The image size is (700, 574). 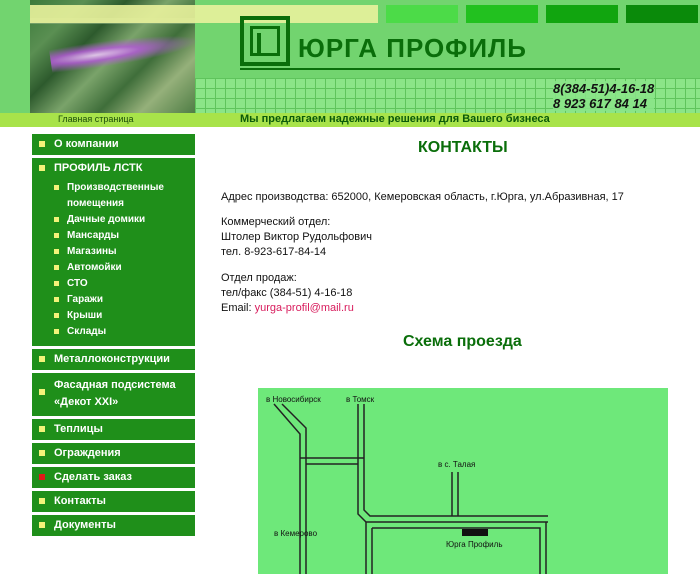 I want to click on yurga-marker, so click(x=475, y=532).